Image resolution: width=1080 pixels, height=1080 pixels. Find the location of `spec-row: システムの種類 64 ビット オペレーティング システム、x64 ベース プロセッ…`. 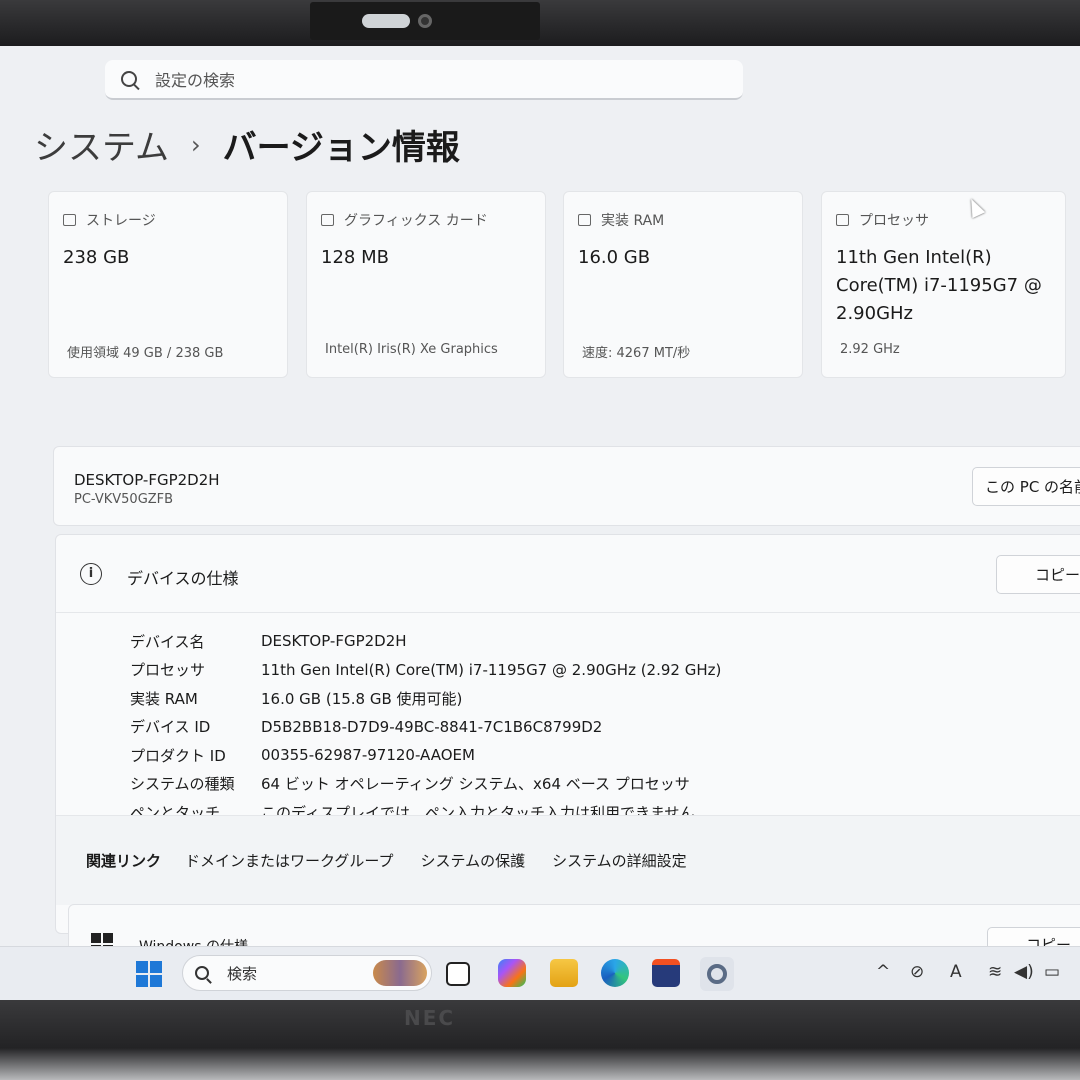

spec-row: システムの種類 64 ビット オペレーティング システム、x64 ベース プロセッ… is located at coordinates (425, 784).